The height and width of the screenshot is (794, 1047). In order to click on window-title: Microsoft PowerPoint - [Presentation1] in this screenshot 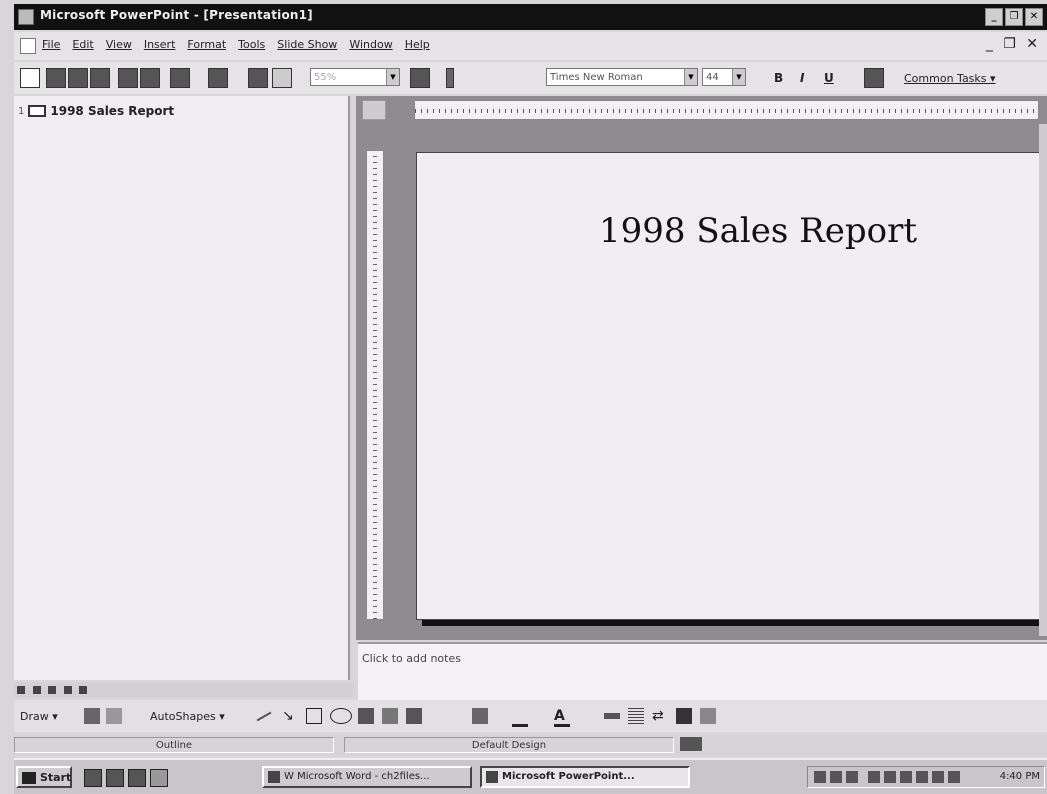, I will do `click(176, 15)`.